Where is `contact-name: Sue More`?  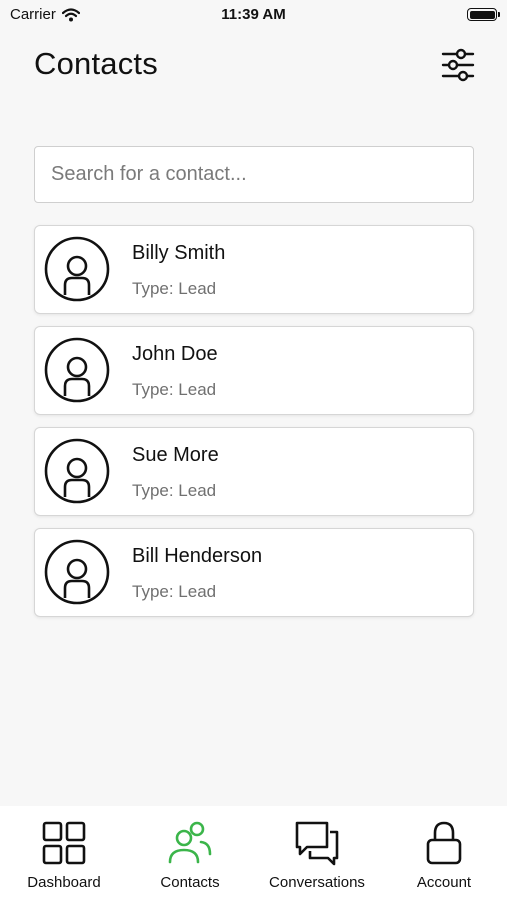
contact-name: Sue More is located at coordinates (175, 455).